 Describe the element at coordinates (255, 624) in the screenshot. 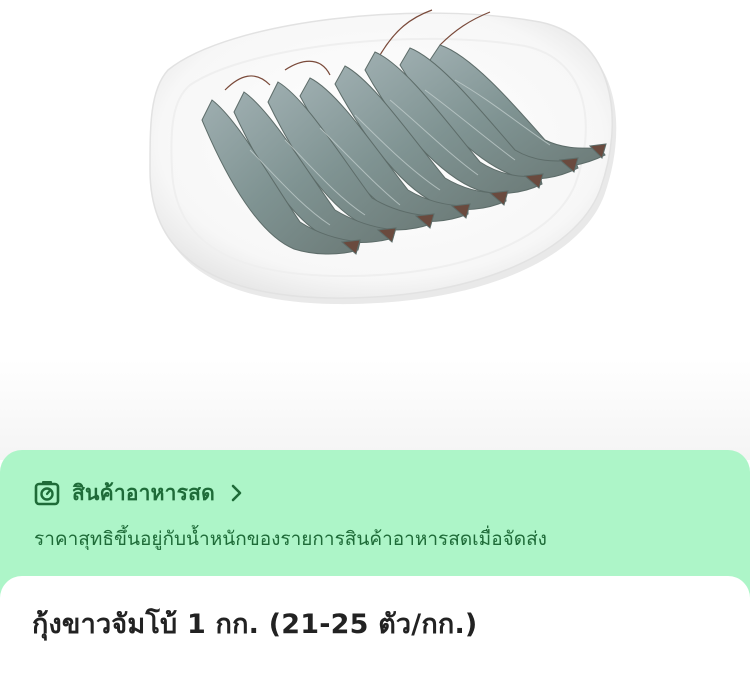

I see `product-title: กุ้งขาวจัมโบ้ 1 กก. (21-25 ตัว/กก.)` at that location.